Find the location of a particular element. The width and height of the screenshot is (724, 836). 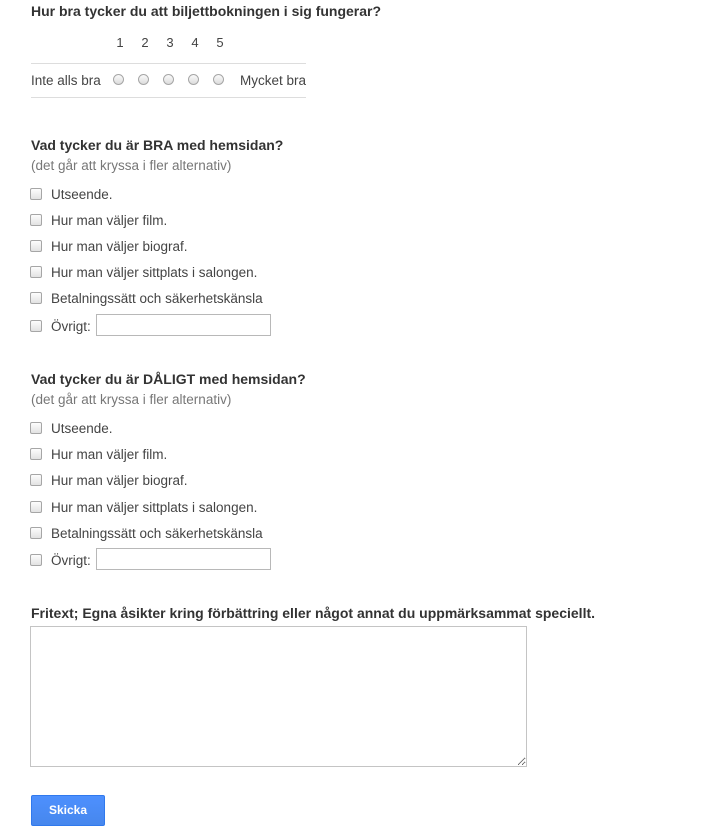

q2-title: Vad tycker du är BRA med hemsidan? is located at coordinates (157, 145).